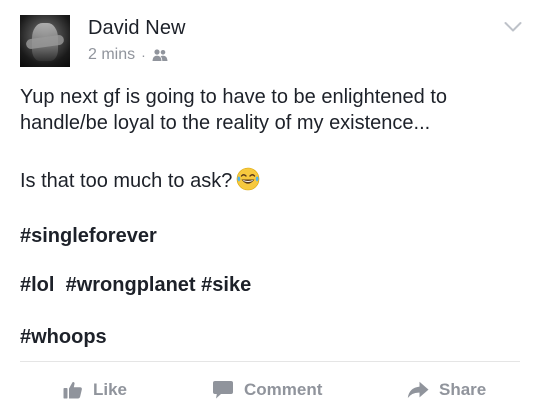 Image resolution: width=540 pixels, height=419 pixels. I want to click on comment-button: Comment, so click(267, 390).